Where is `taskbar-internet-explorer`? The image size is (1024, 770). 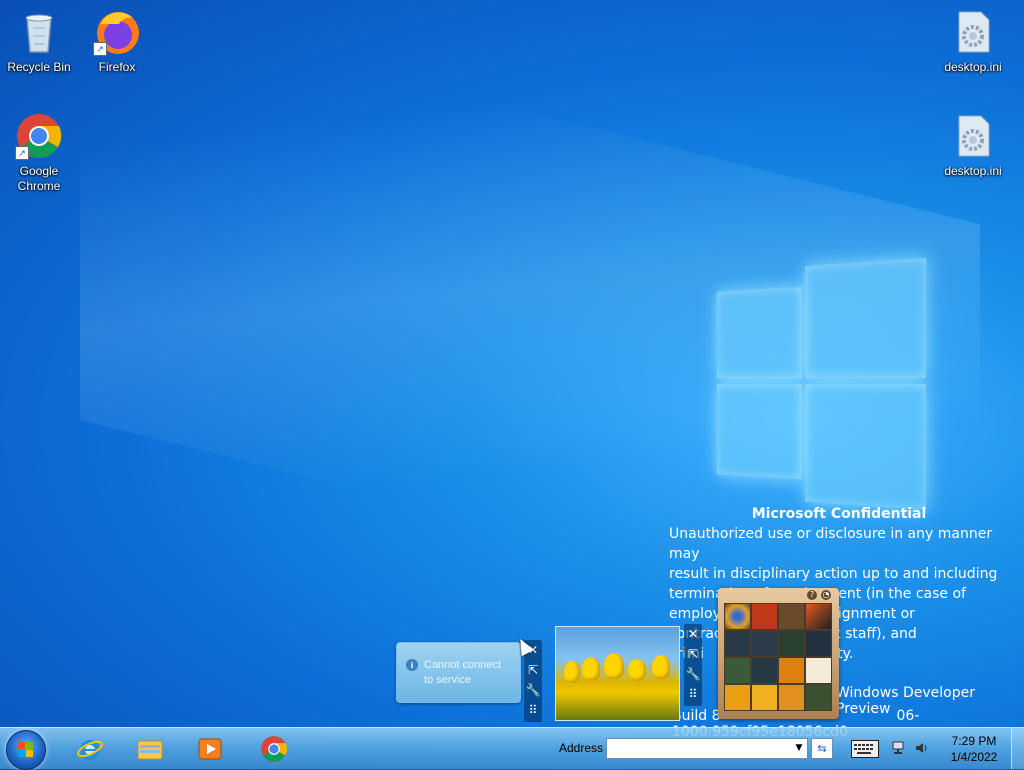
taskbar-internet-explorer is located at coordinates (90, 749).